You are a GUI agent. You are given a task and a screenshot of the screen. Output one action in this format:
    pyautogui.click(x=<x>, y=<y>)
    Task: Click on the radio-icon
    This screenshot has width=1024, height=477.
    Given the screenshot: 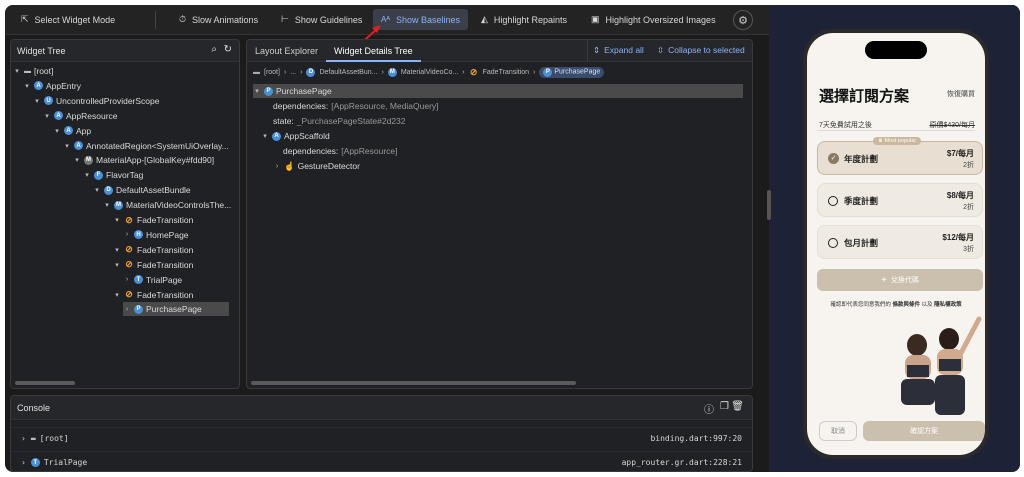 What is the action you would take?
    pyautogui.click(x=833, y=201)
    